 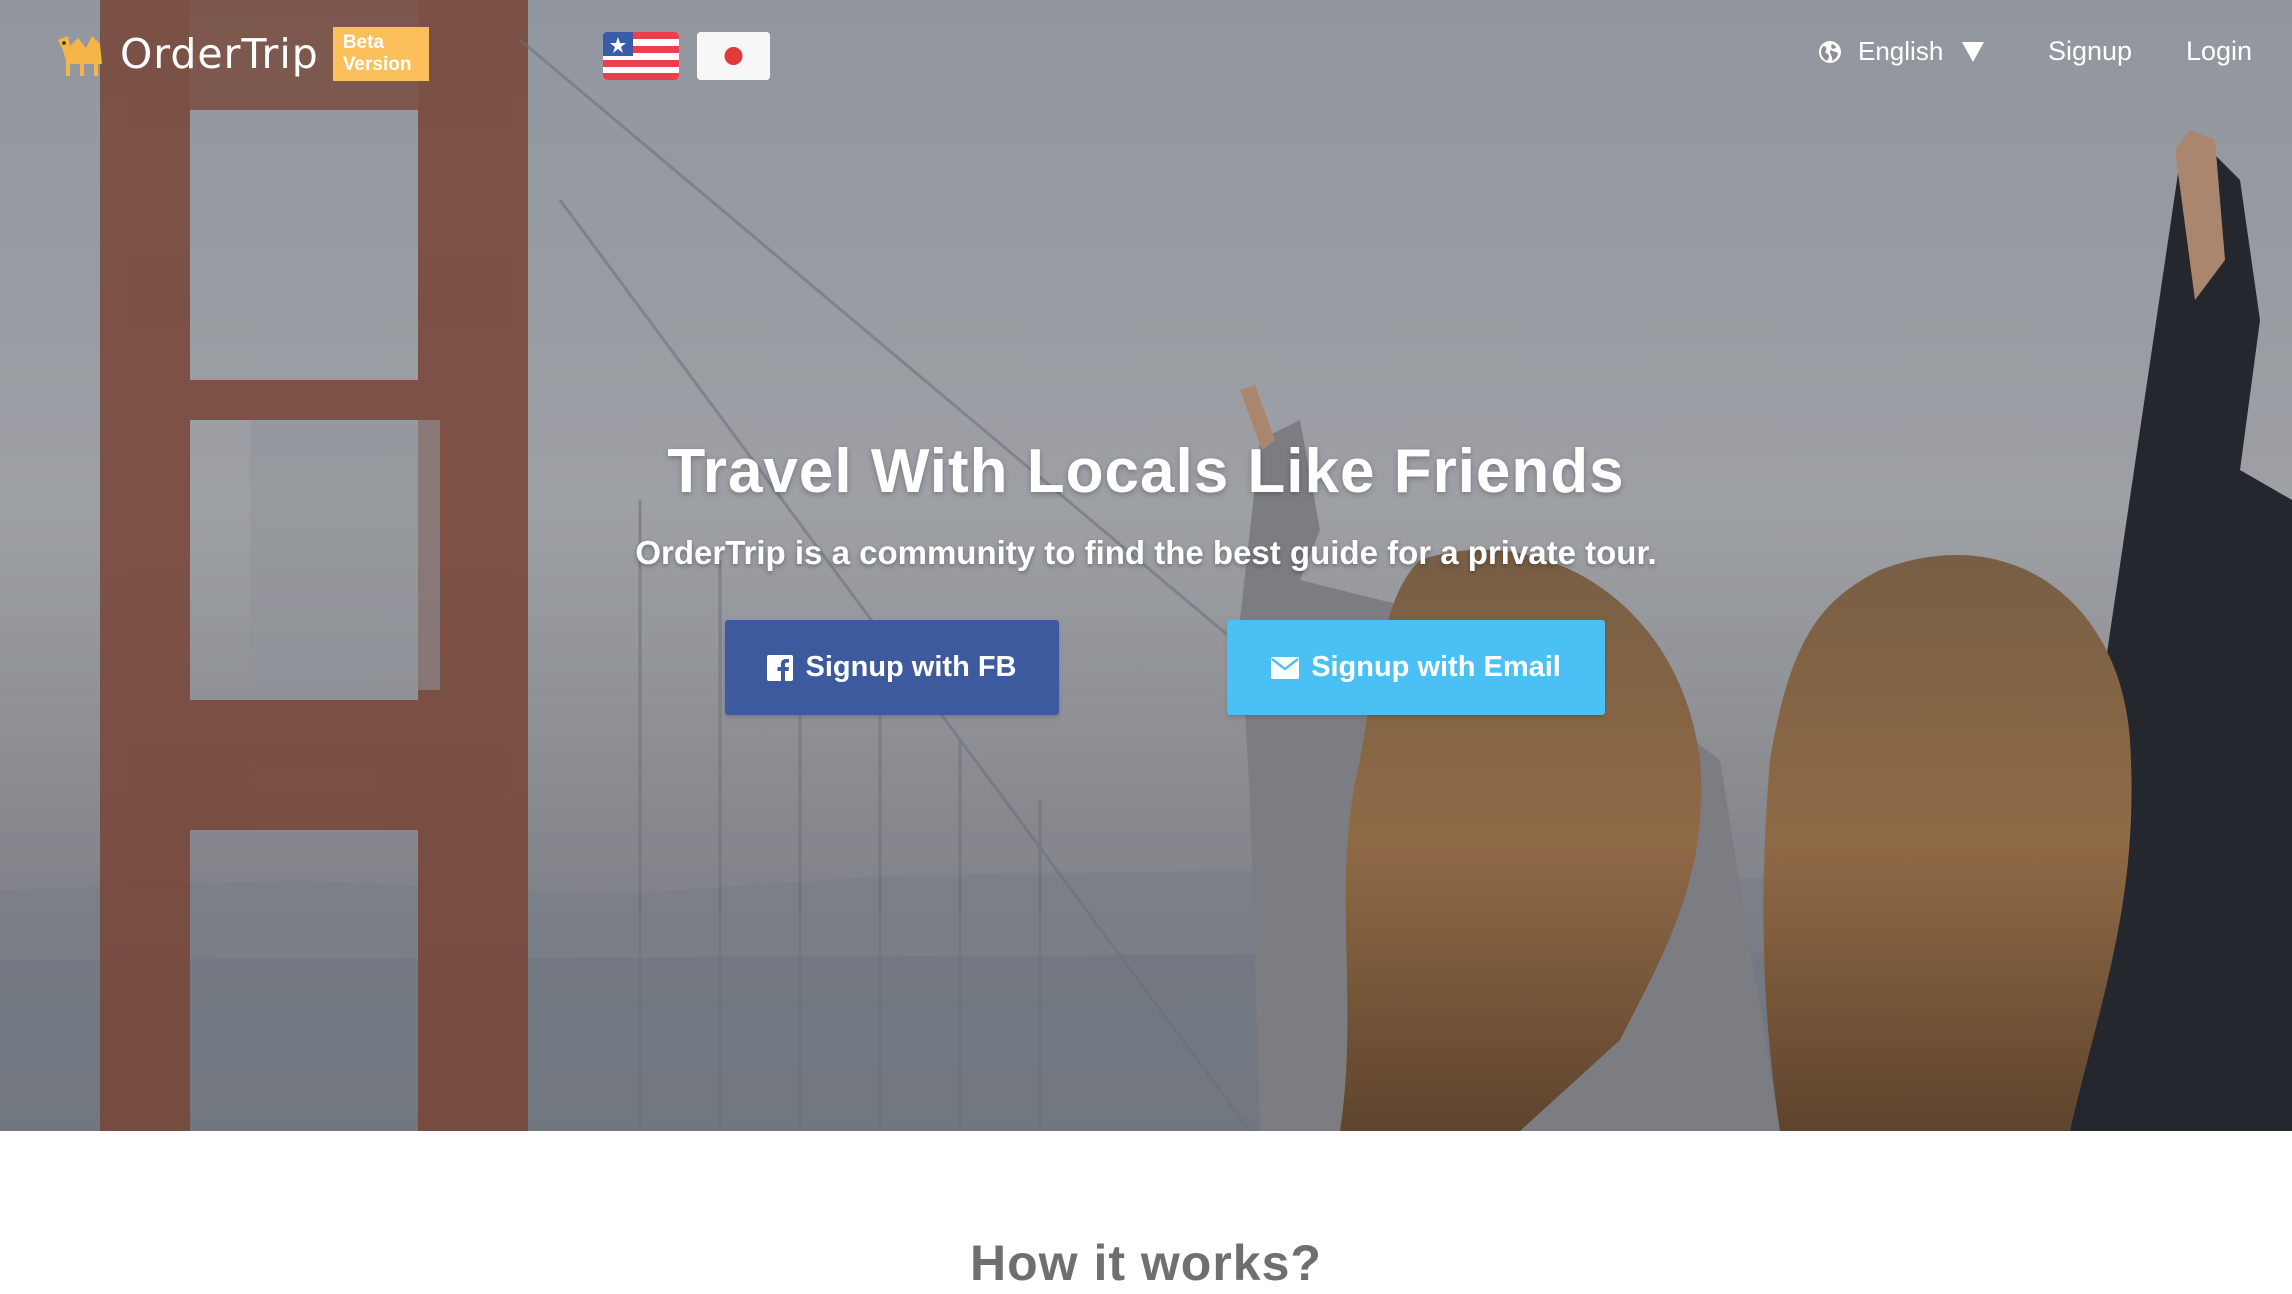 What do you see at coordinates (2090, 51) in the screenshot?
I see `nav-signup-link: Signup` at bounding box center [2090, 51].